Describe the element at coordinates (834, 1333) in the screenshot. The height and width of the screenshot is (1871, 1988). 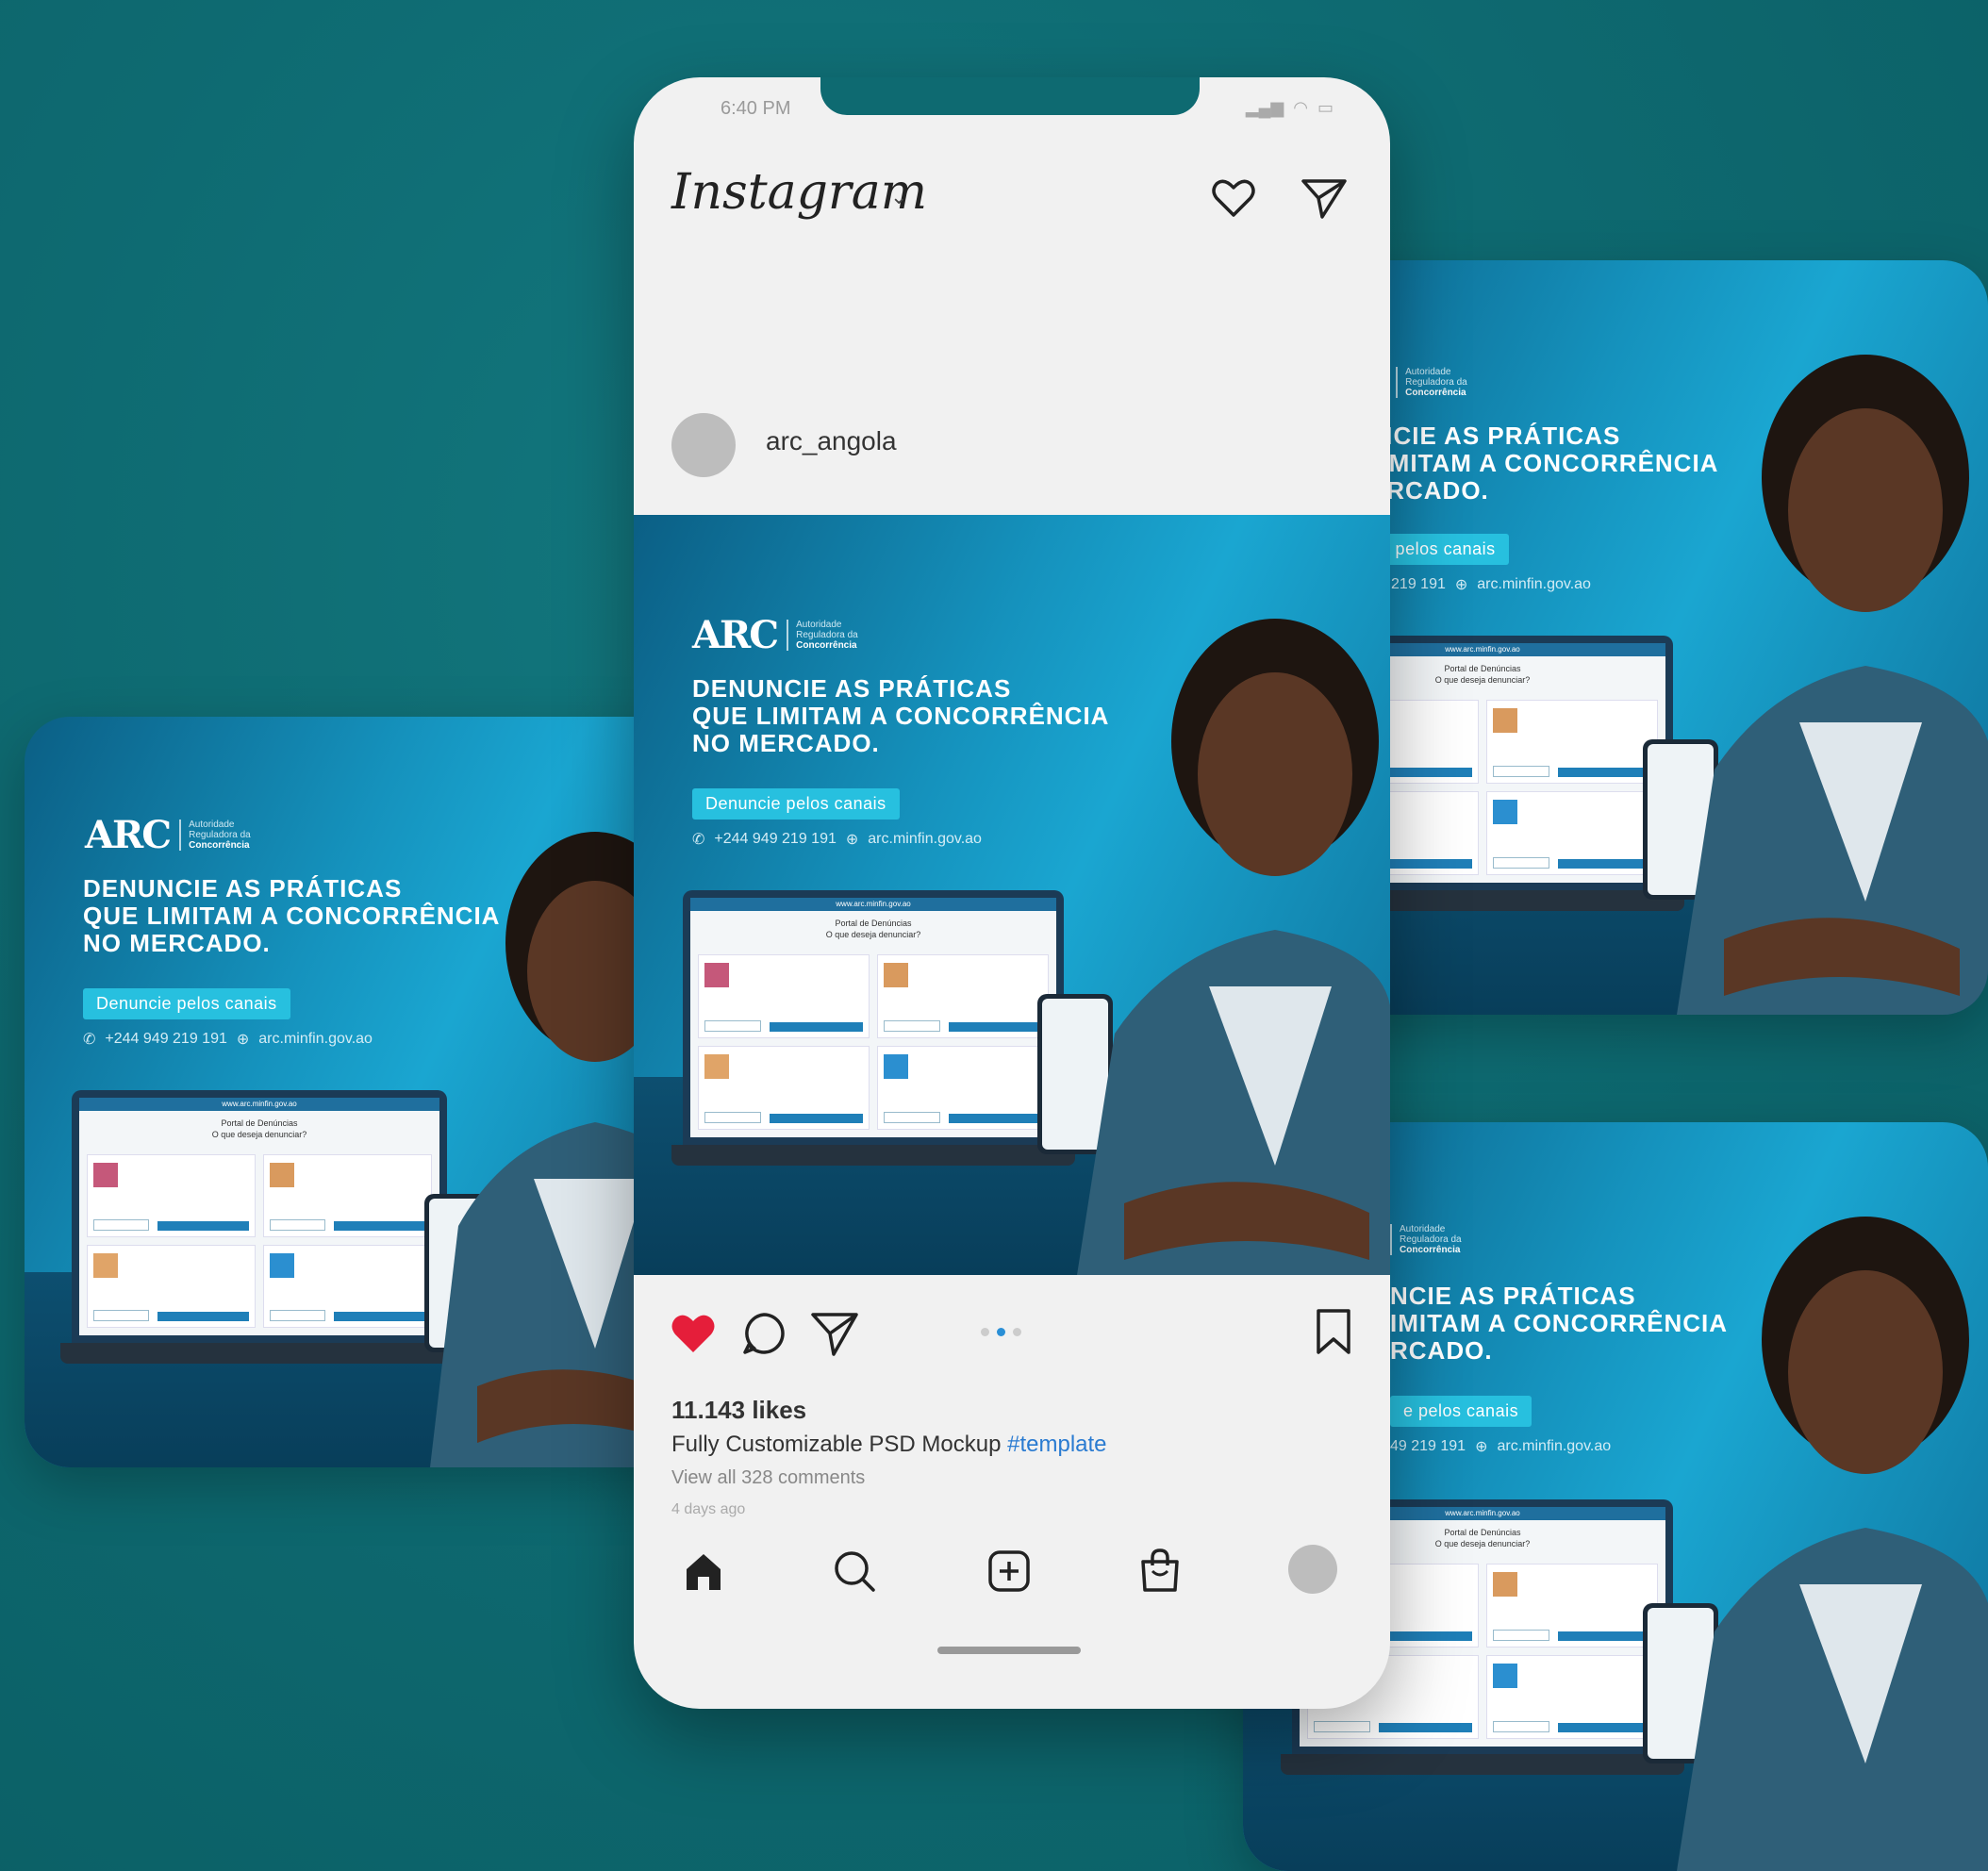
I see `share-icon` at that location.